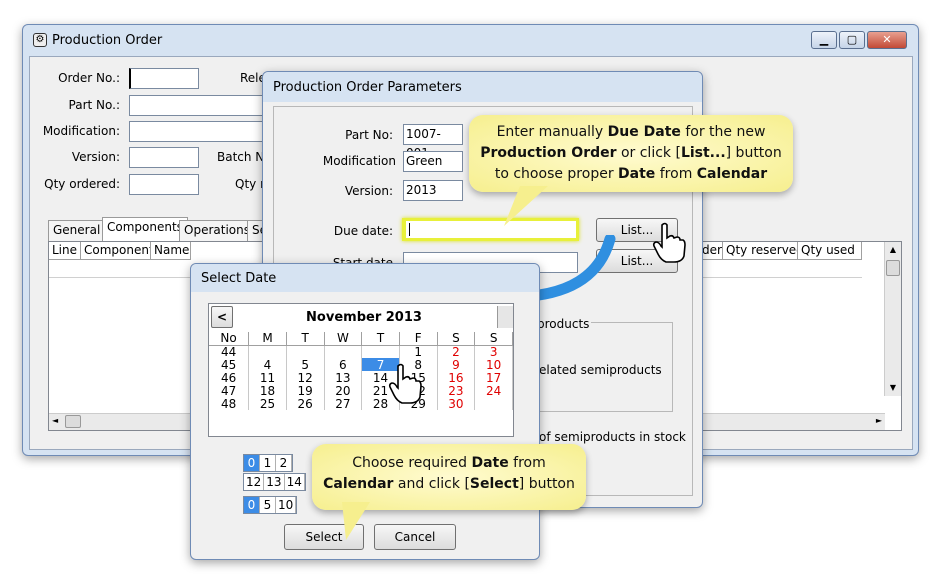 Image resolution: width=942 pixels, height=584 pixels. What do you see at coordinates (295, 482) in the screenshot?
I see `hour-value: 14` at bounding box center [295, 482].